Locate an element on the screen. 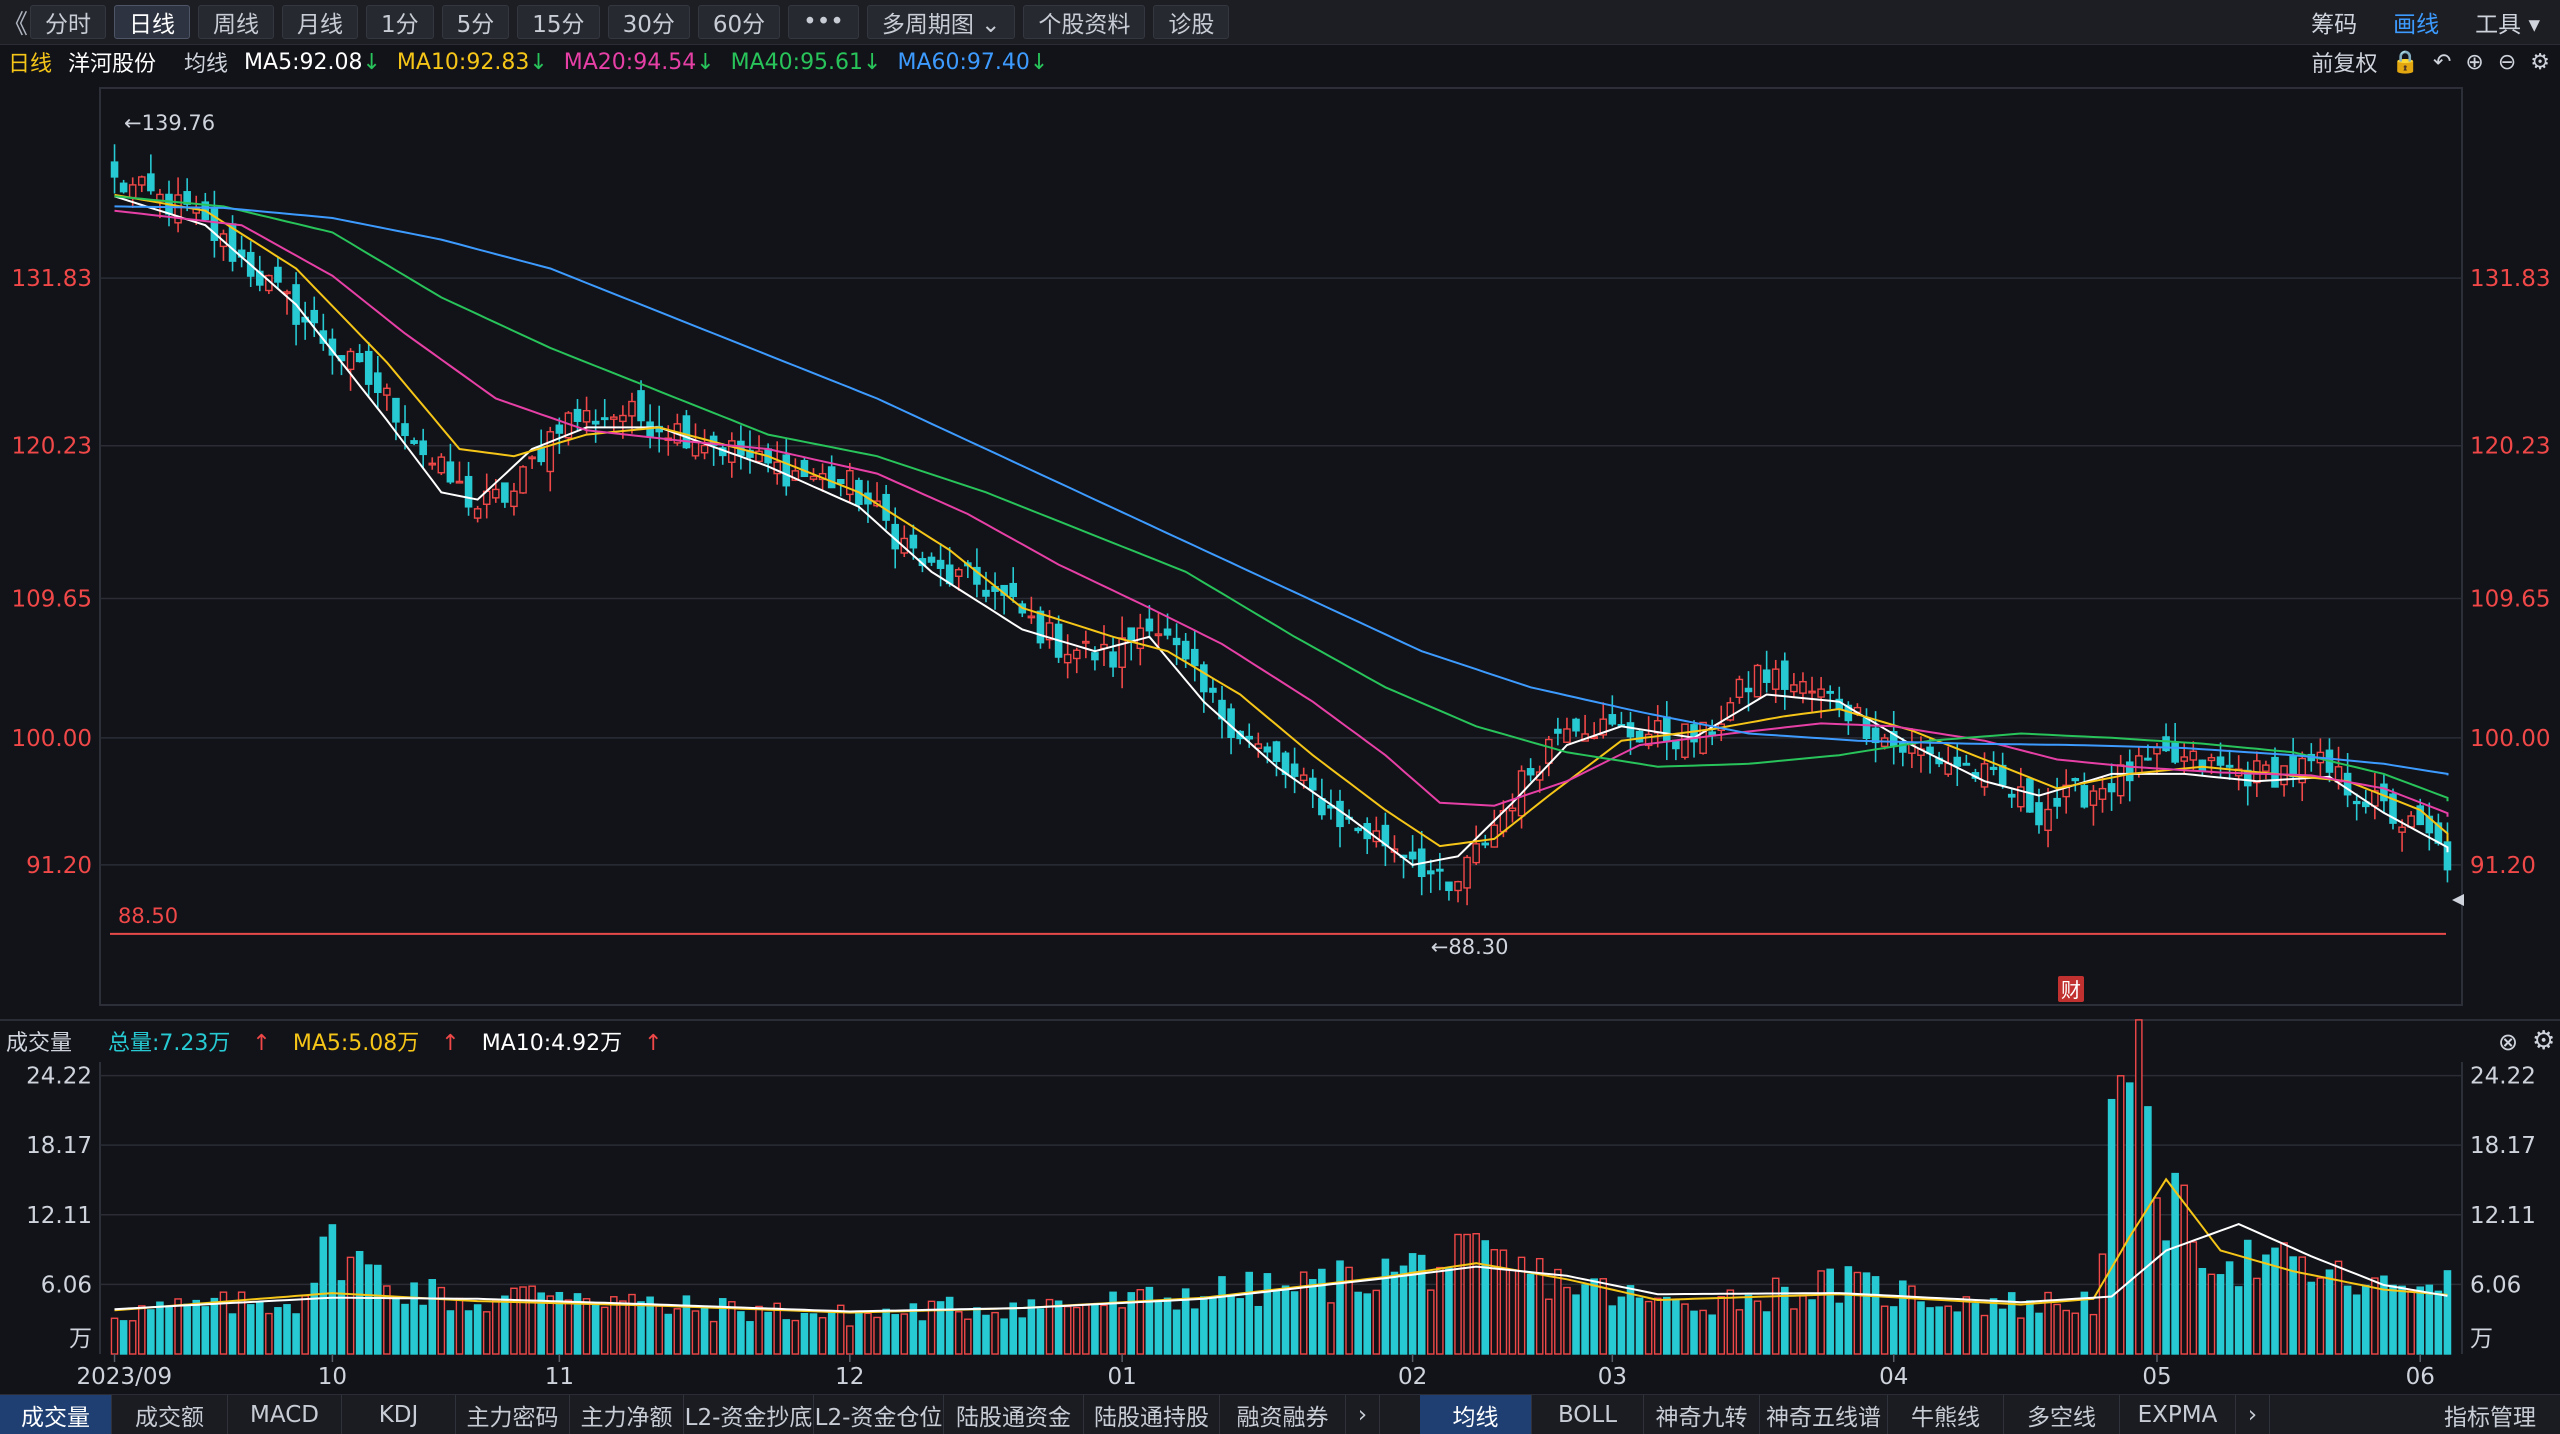 The height and width of the screenshot is (1434, 2560). overlay-tab-0: 均线 is located at coordinates (1476, 1414).